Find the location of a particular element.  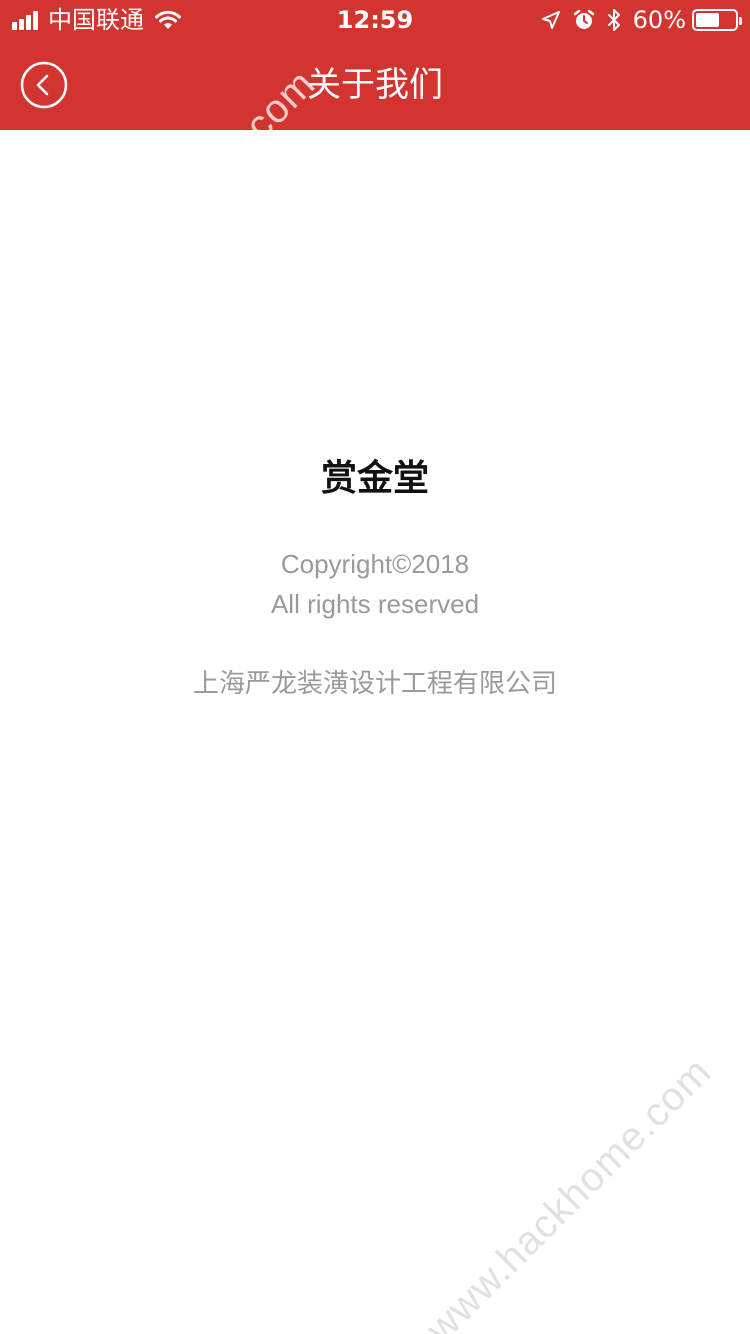

page-title: 关于我们 is located at coordinates (375, 85).